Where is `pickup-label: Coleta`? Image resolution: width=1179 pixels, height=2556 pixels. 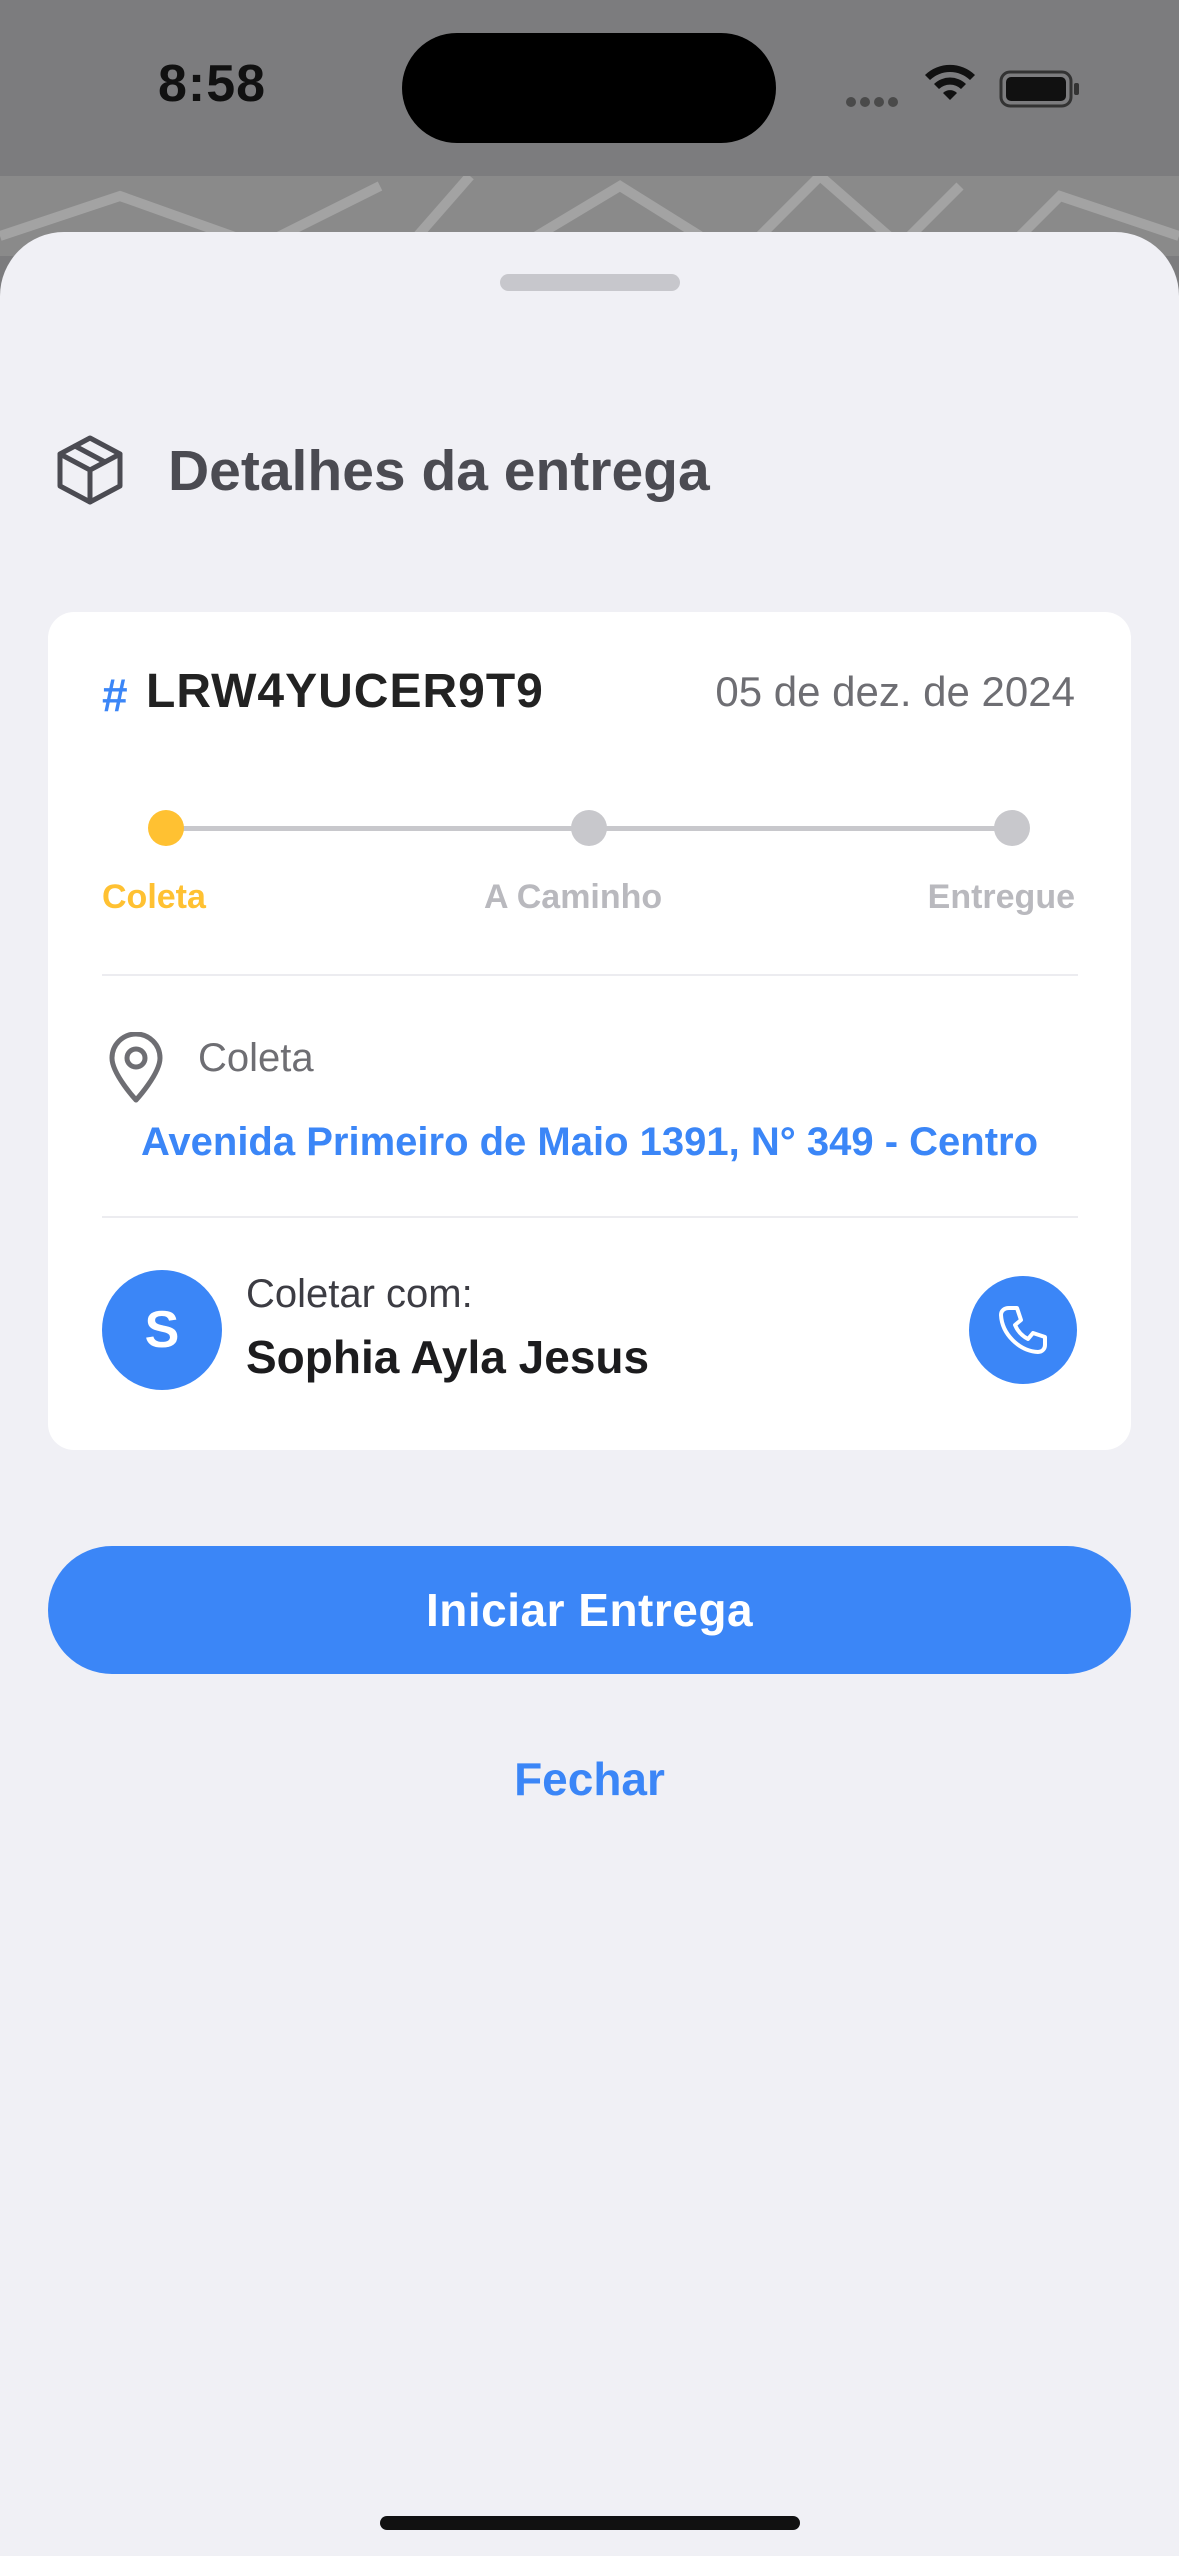 pickup-label: Coleta is located at coordinates (256, 1058).